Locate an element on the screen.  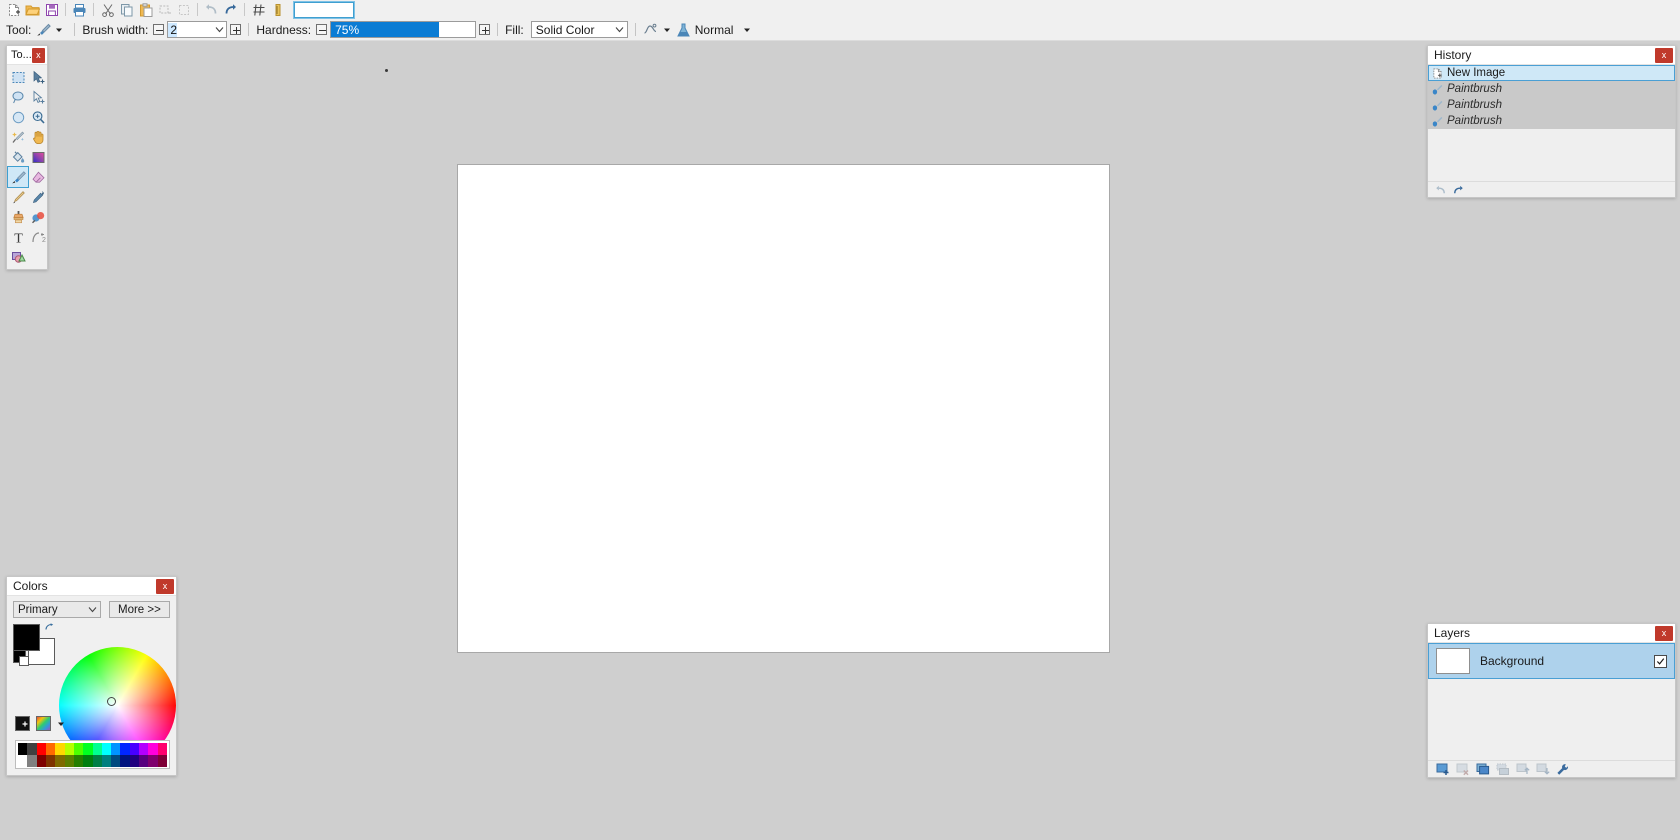
tool-clone-stamp is located at coordinates (18, 217).